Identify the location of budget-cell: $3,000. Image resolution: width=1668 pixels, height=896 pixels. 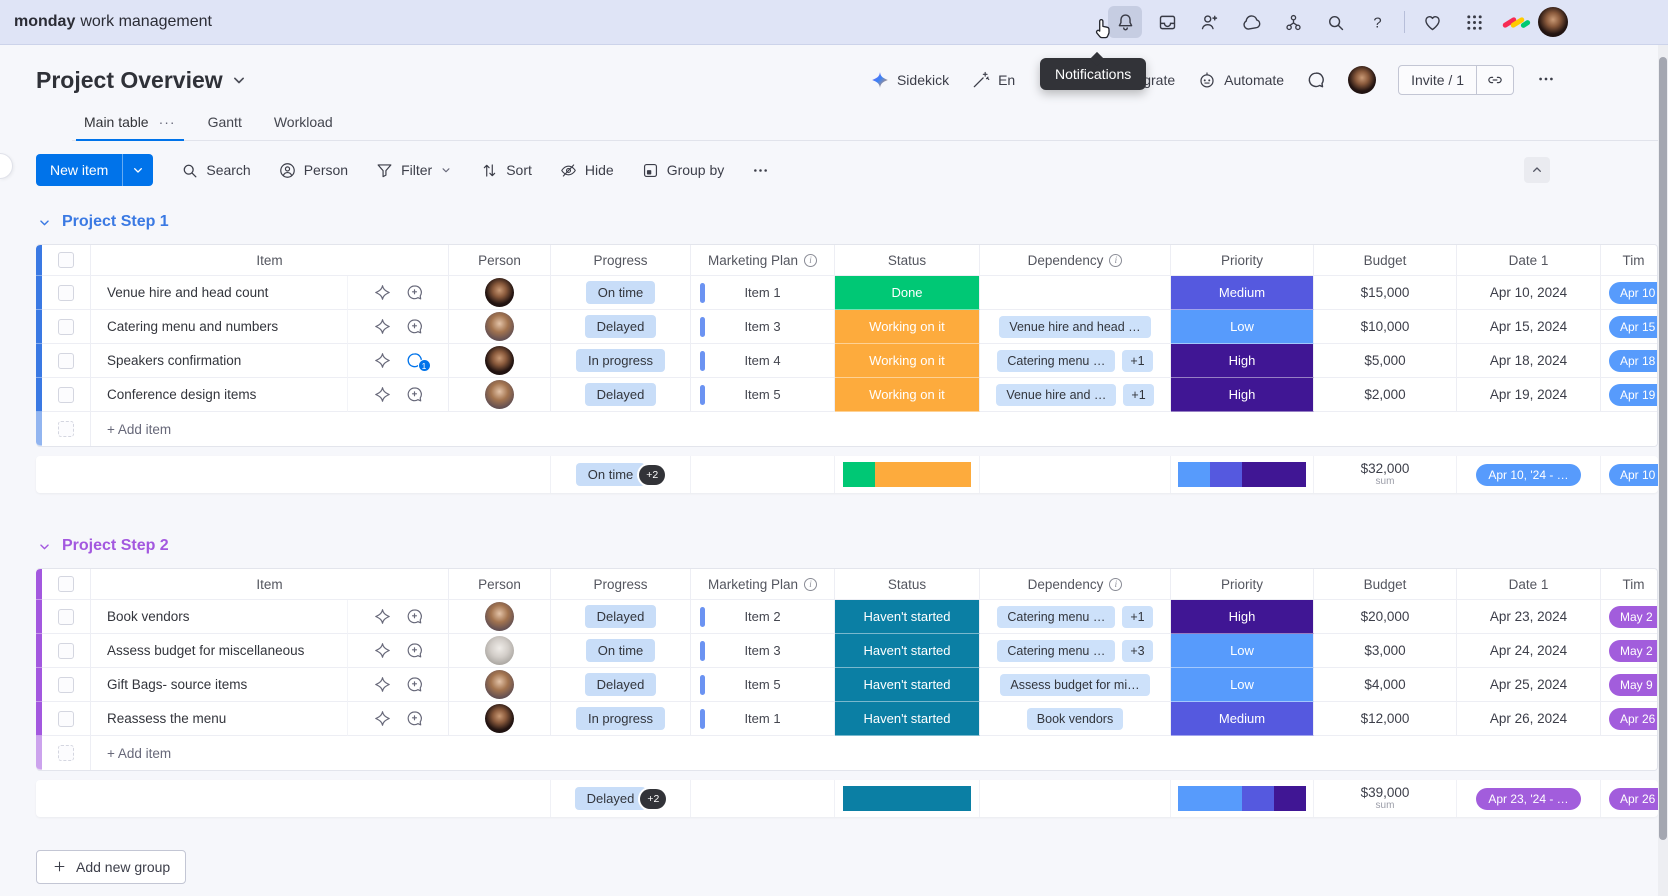
(1385, 651).